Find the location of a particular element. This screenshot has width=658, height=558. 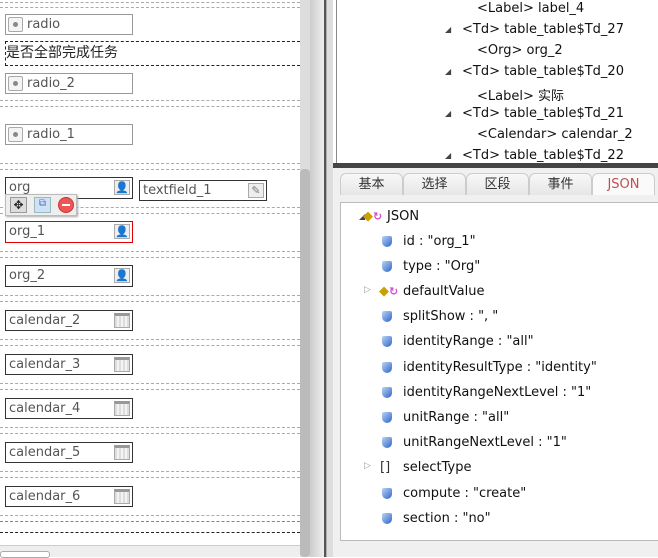

vertical-scrollbar is located at coordinates (305, 278).